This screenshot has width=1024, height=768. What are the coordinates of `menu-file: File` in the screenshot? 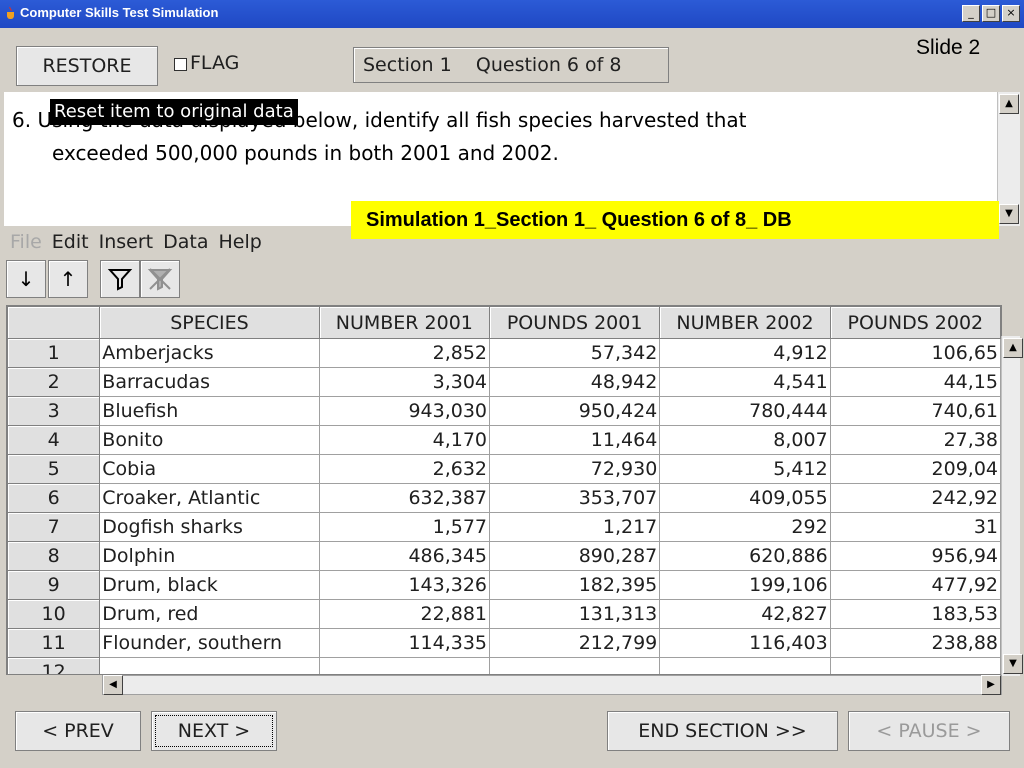 It's located at (26, 242).